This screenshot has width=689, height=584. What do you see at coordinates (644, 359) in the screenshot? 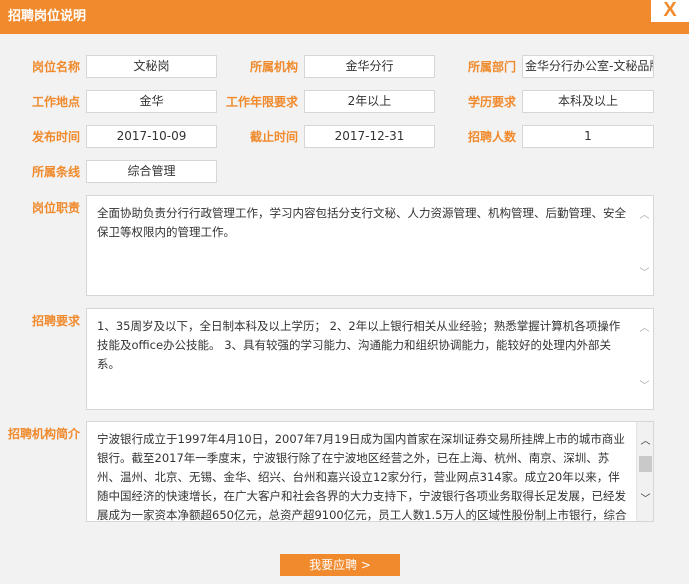
I see `requirements-scrollbar: ︿ ﹀` at bounding box center [644, 359].